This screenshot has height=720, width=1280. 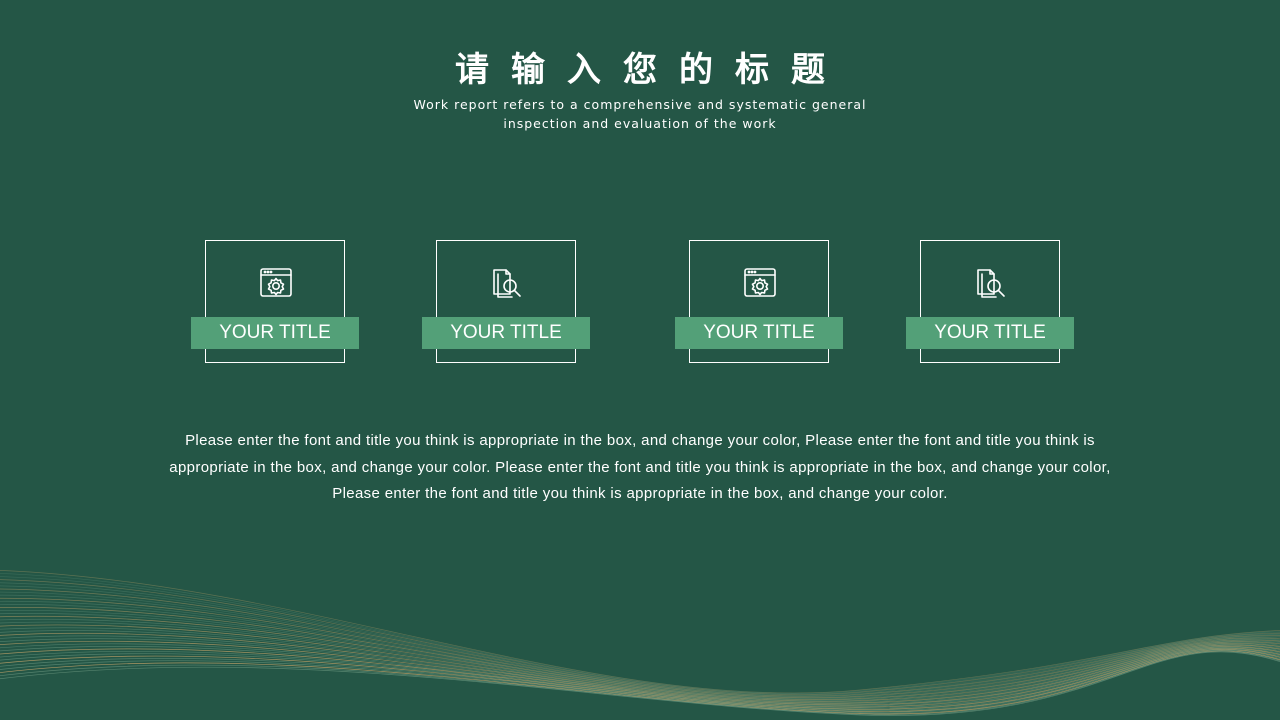 What do you see at coordinates (275, 301) in the screenshot?
I see `feature-card-1: YOUR TITLE` at bounding box center [275, 301].